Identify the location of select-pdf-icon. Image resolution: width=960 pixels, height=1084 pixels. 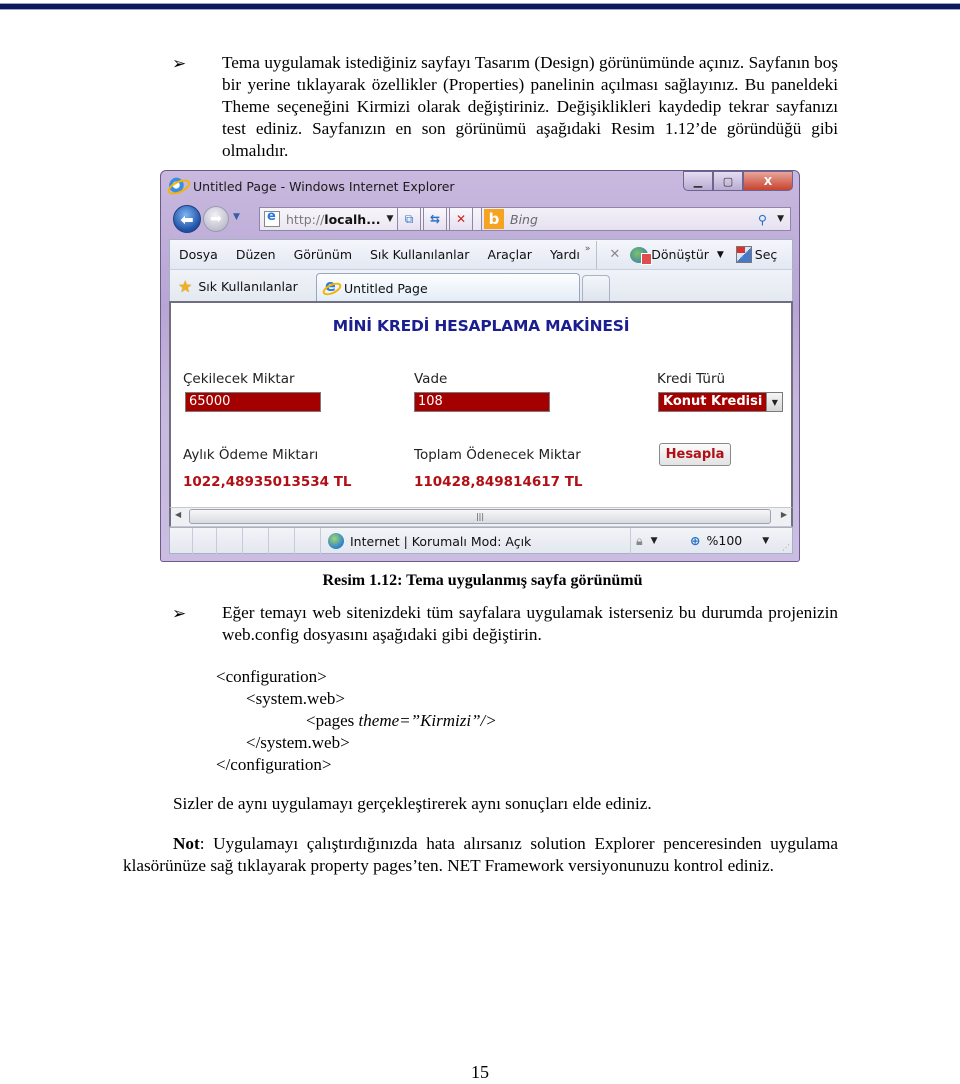
(743, 254).